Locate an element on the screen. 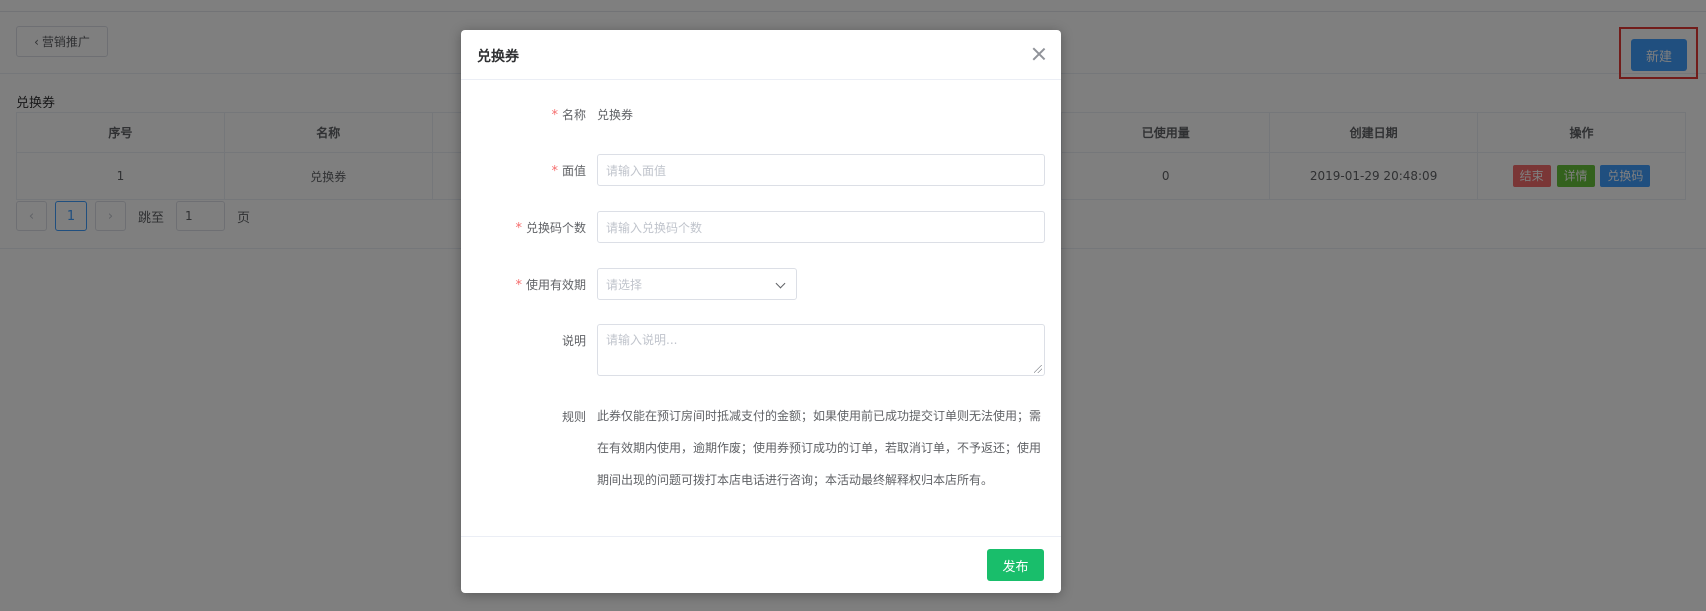  form-row-code-count: * 兑换码个数 请输入兑换码个数 is located at coordinates (761, 227).